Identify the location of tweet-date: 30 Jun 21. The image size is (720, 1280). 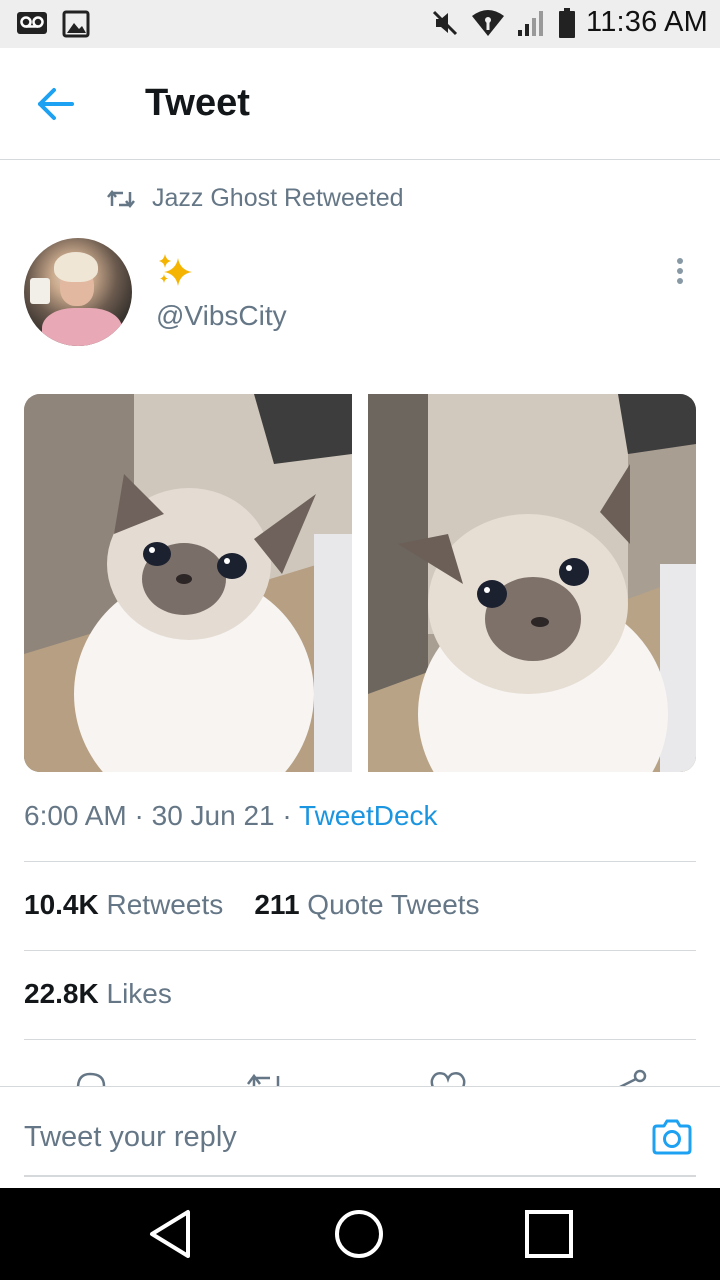
(213, 815).